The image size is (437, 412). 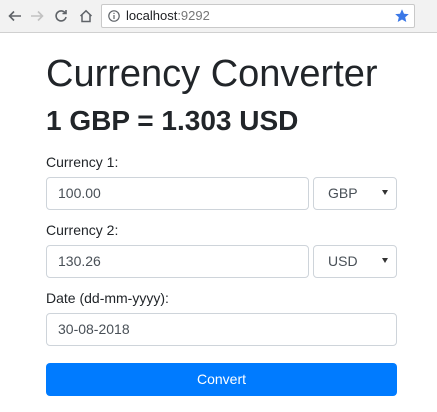 What do you see at coordinates (172, 120) in the screenshot?
I see `exchange-rate-heading: 1 GBP = 1.303 USD` at bounding box center [172, 120].